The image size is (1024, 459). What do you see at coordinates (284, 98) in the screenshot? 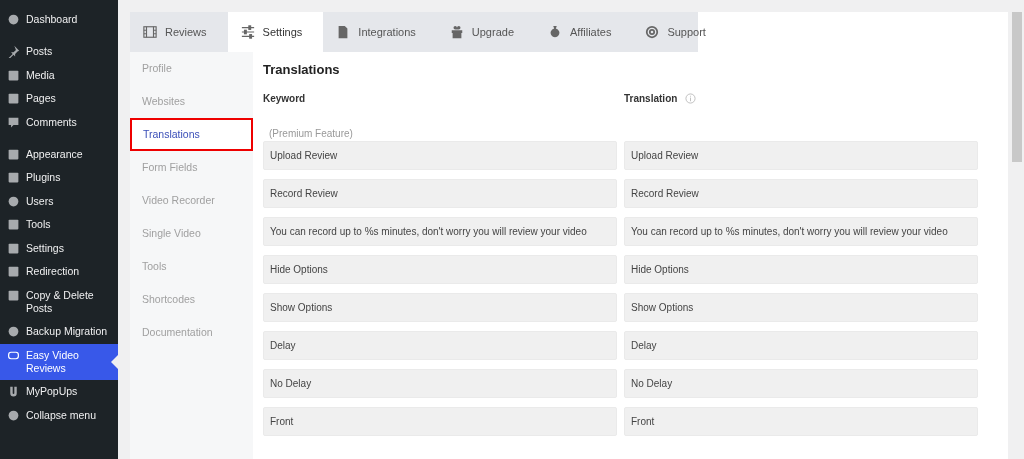
I see `column-header: Keyword` at bounding box center [284, 98].